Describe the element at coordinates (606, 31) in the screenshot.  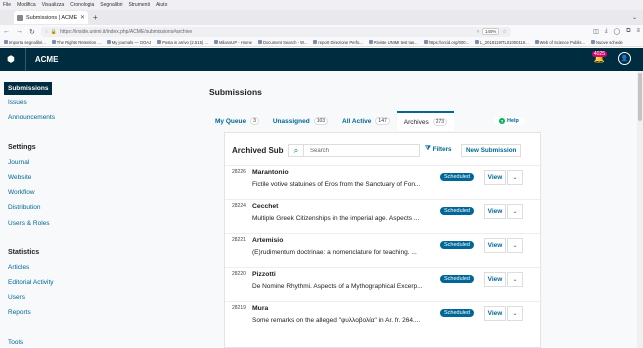
I see `download-icon: ⤓` at that location.